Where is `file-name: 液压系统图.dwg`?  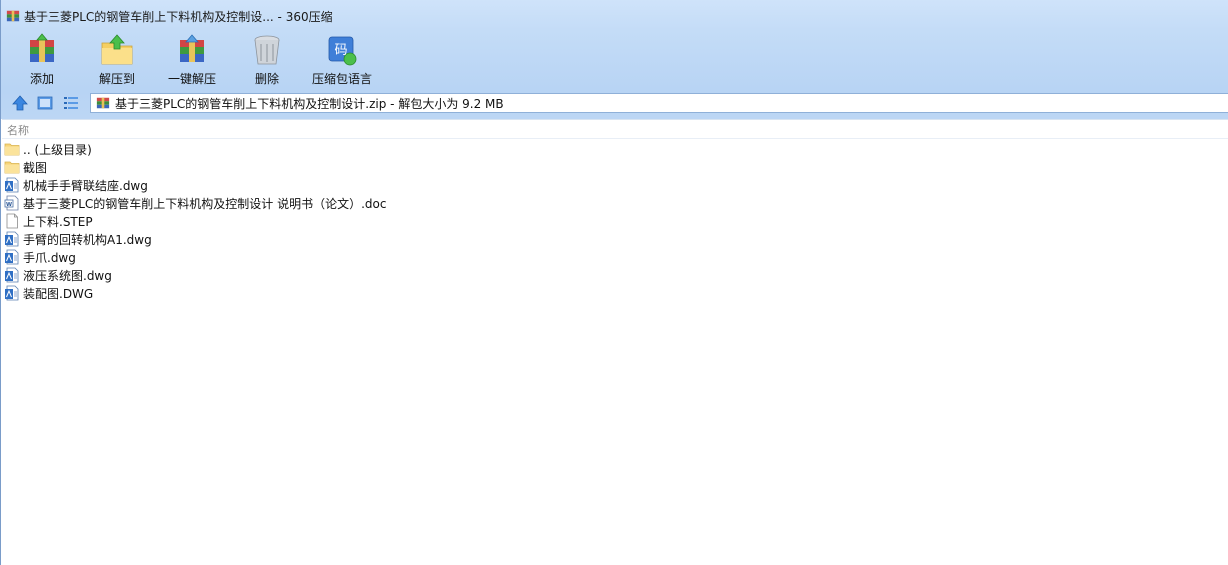
file-name: 液压系统图.dwg is located at coordinates (67, 275).